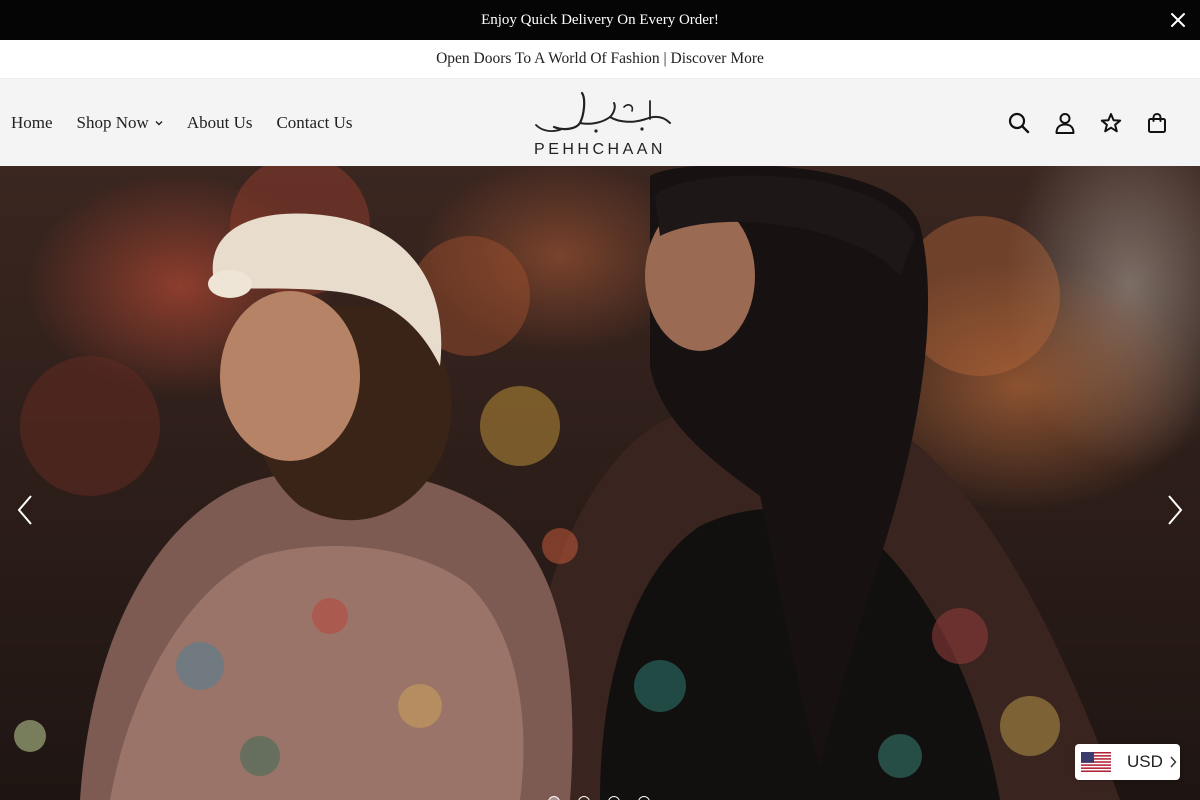  What do you see at coordinates (603, 112) in the screenshot?
I see `logo-calligraphy-icon` at bounding box center [603, 112].